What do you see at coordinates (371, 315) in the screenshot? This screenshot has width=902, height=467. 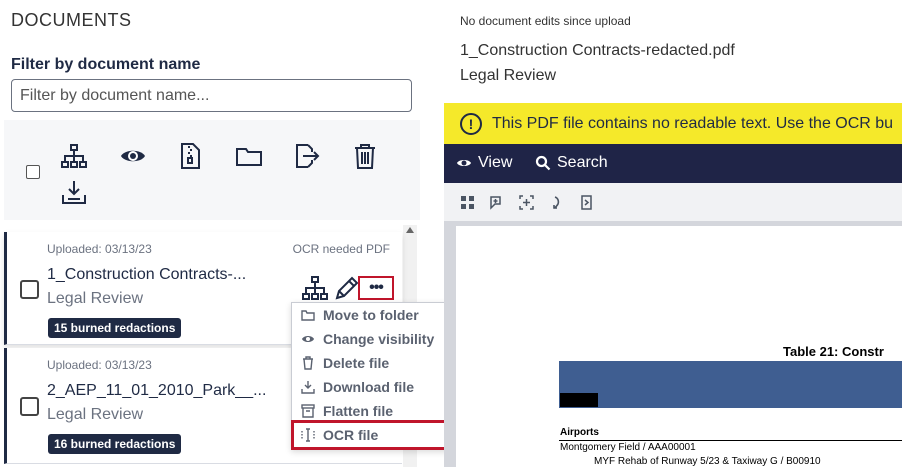 I see `menu-item-label: Move to folder` at bounding box center [371, 315].